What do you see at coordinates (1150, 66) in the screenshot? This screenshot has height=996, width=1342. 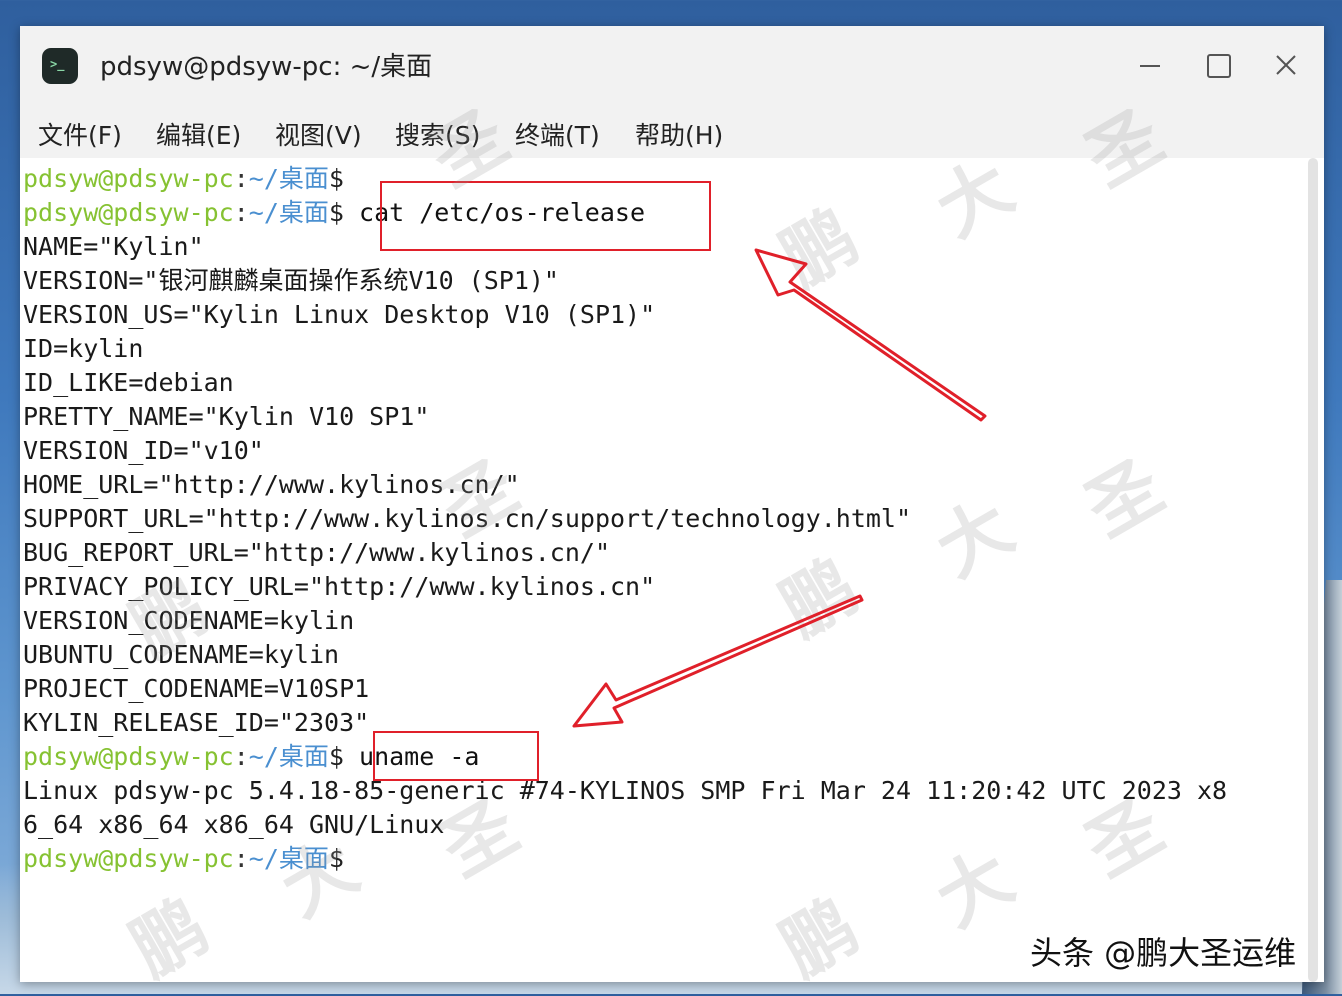 I see `minimize-button` at bounding box center [1150, 66].